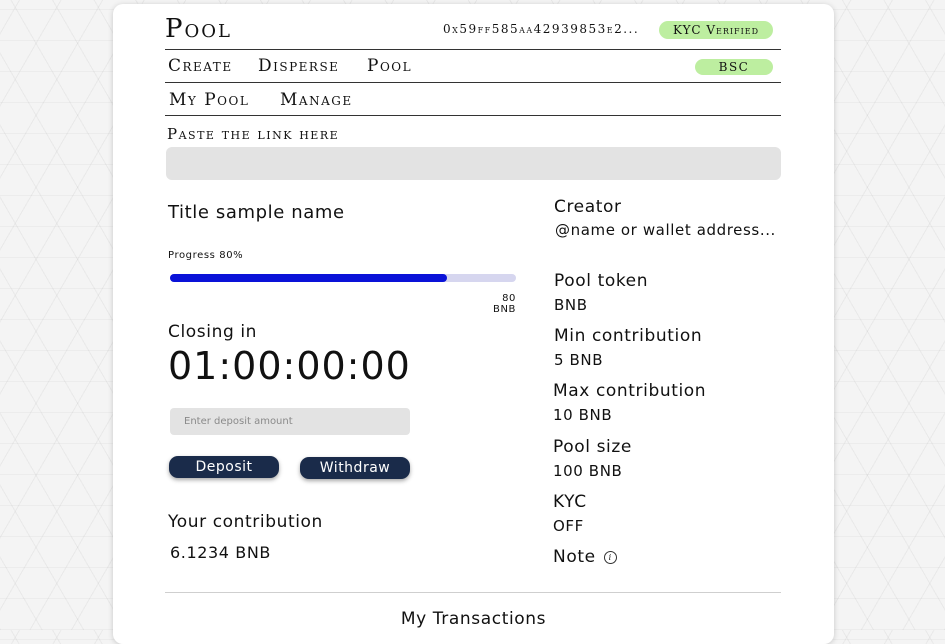 This screenshot has height=644, width=945. What do you see at coordinates (588, 471) in the screenshot?
I see `pool-size-value: 100 BNB` at bounding box center [588, 471].